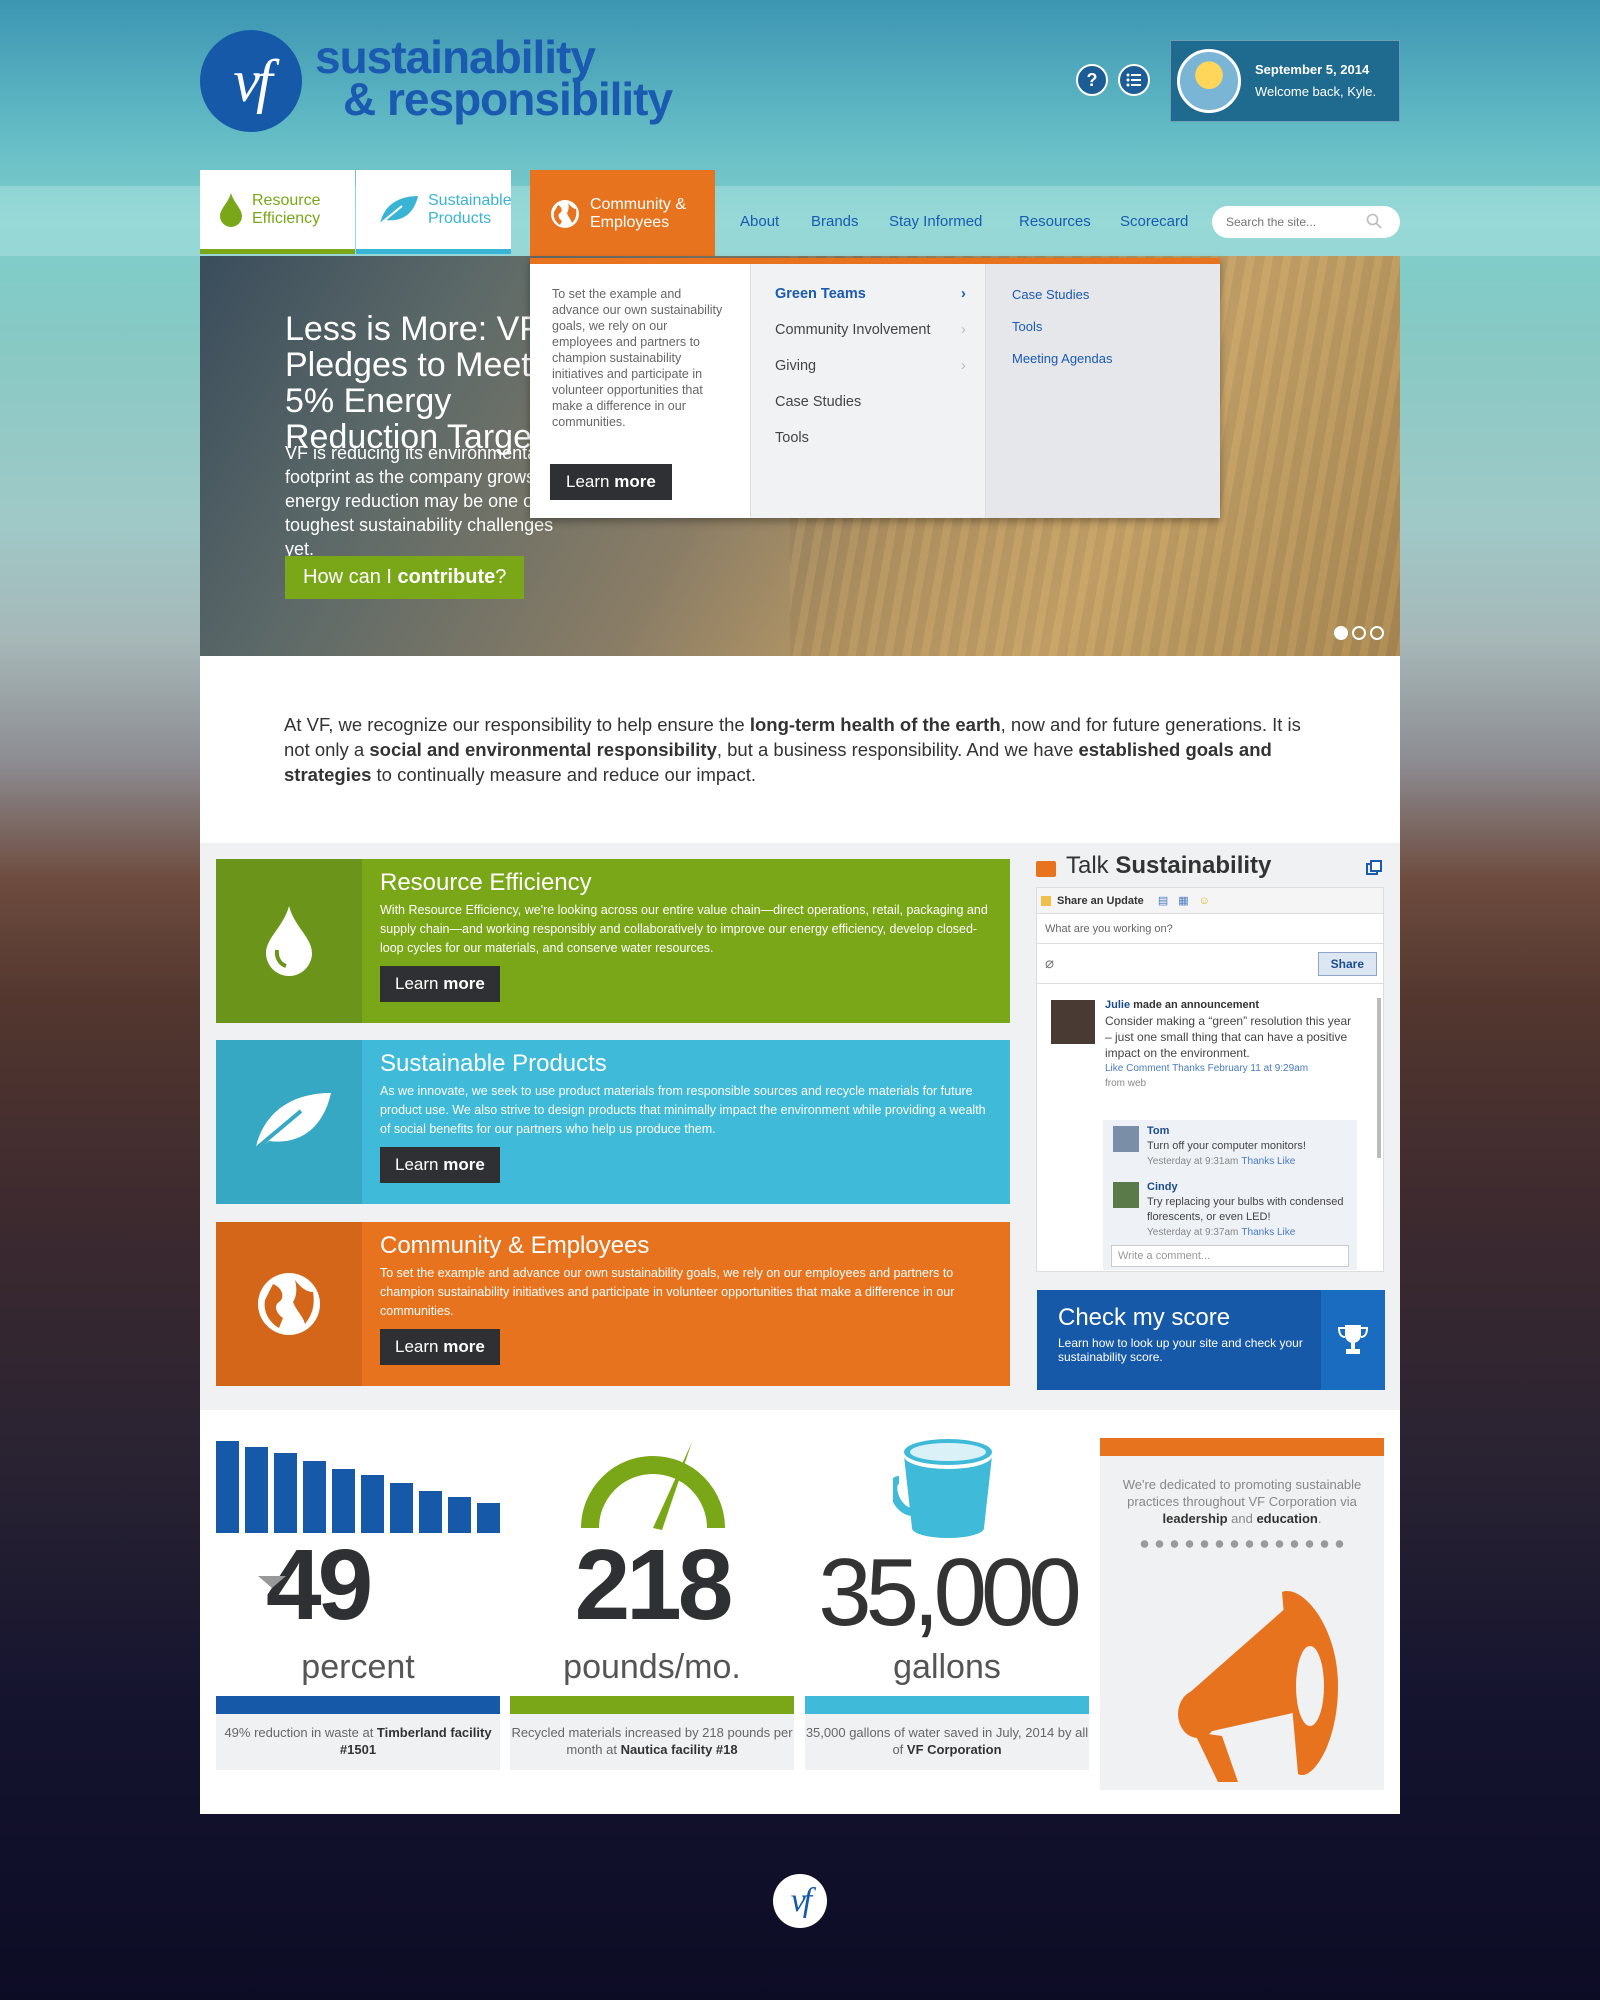 The image size is (1600, 2000). What do you see at coordinates (1163, 900) in the screenshot?
I see `poll-icon: ▤` at bounding box center [1163, 900].